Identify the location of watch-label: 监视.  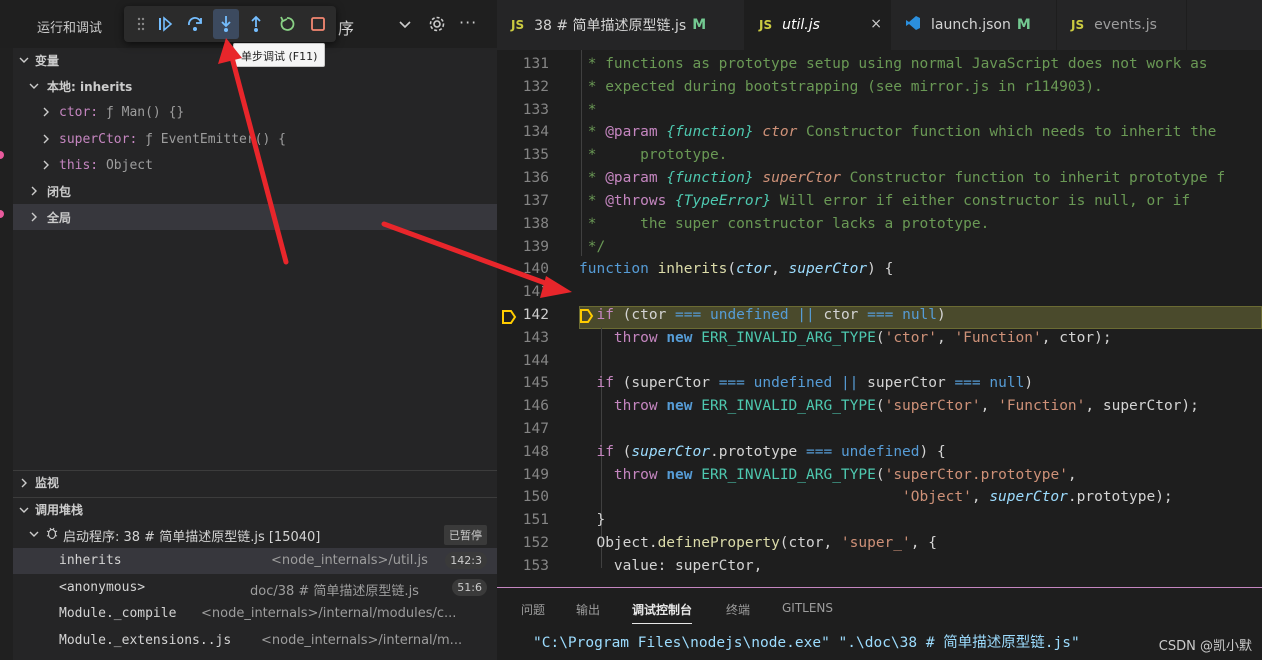
(47, 483).